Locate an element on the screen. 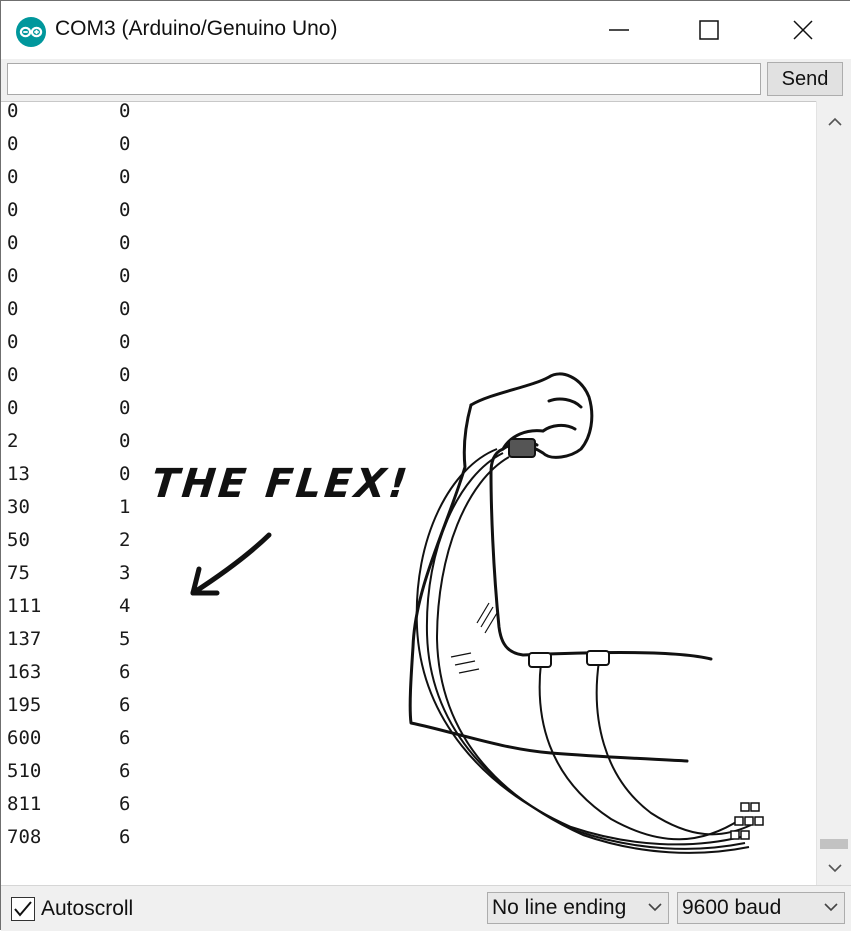 This screenshot has height=932, width=852. scroll-down-button is located at coordinates (834, 868).